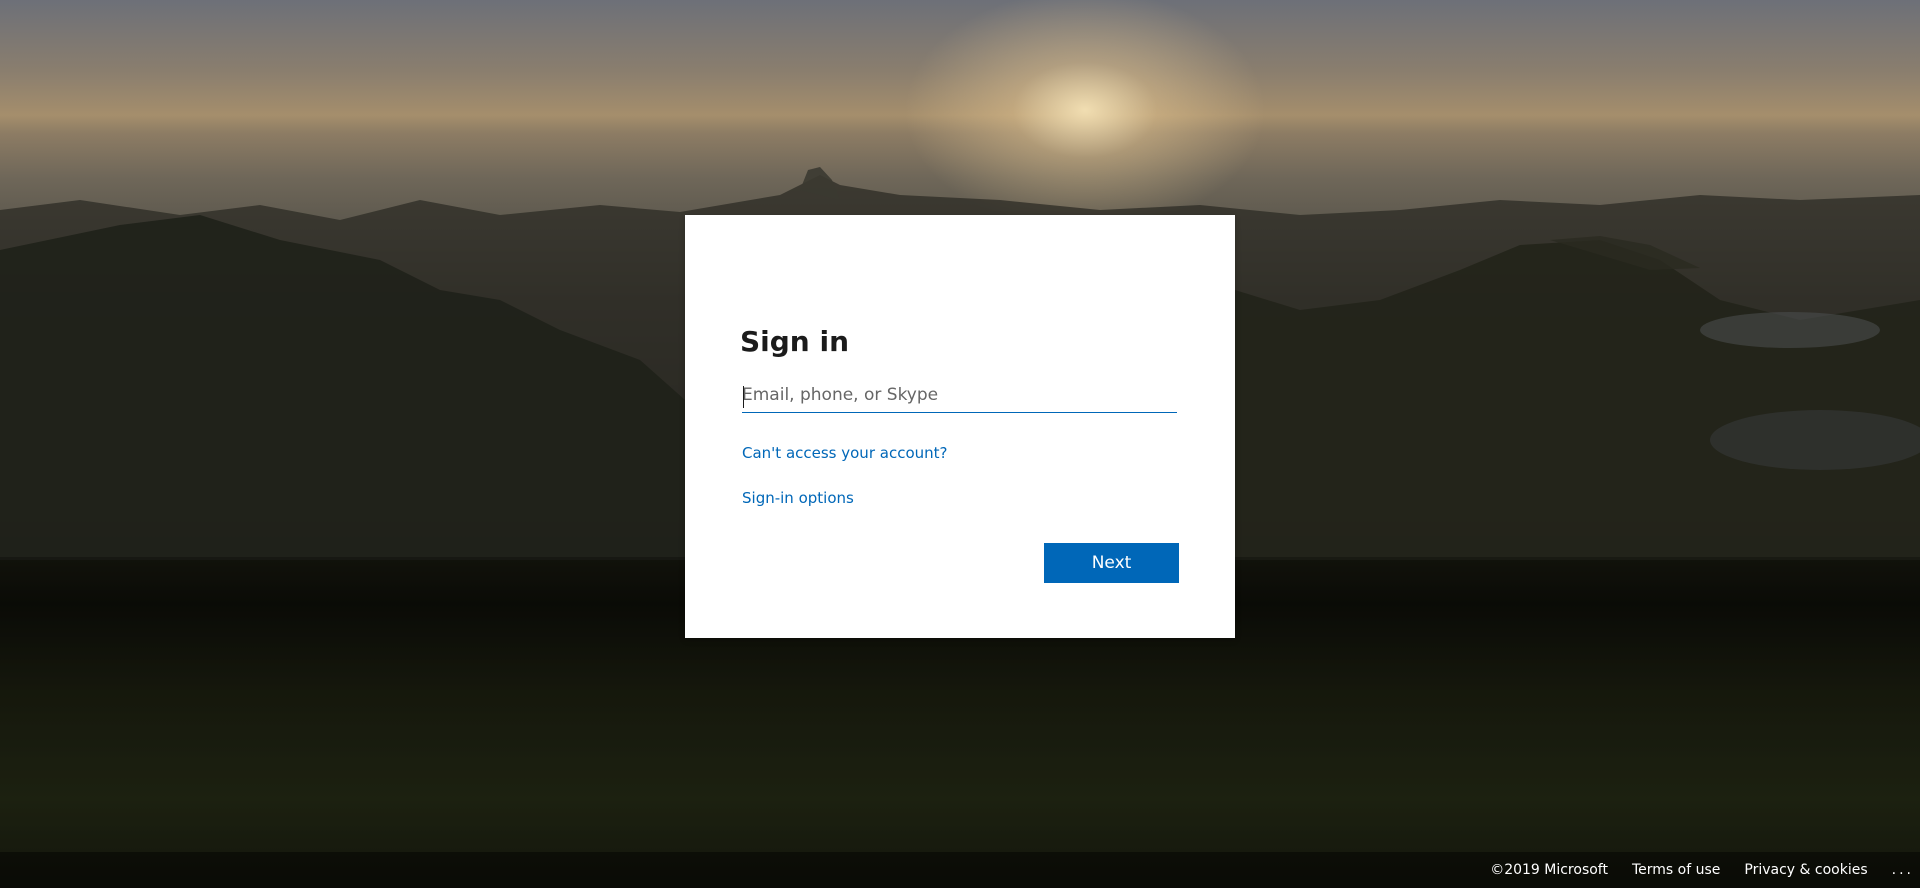 This screenshot has height=888, width=1920. Describe the element at coordinates (1676, 870) in the screenshot. I see `footer-terms-link: Terms of use` at that location.